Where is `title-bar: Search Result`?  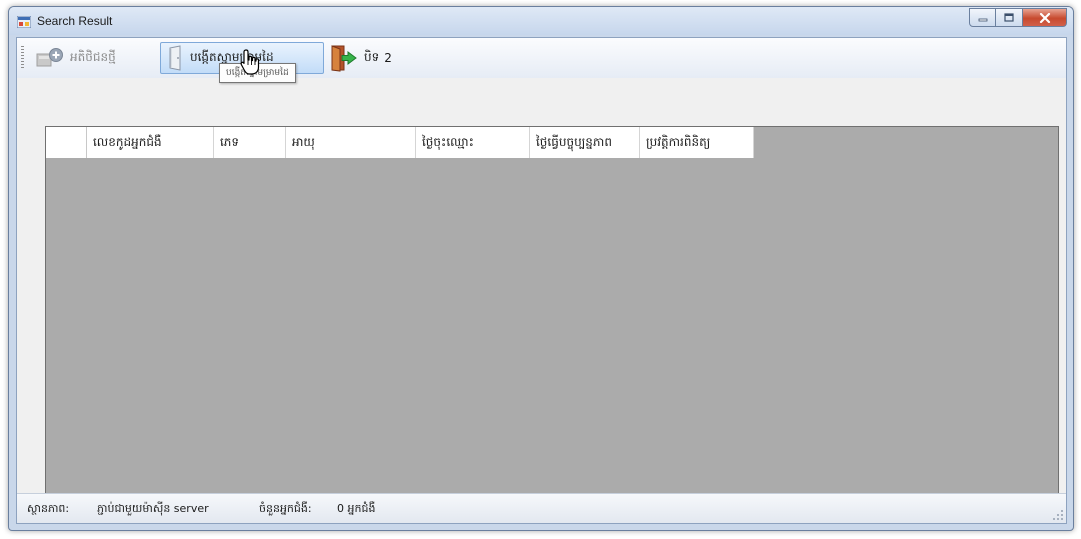 title-bar: Search Result is located at coordinates (541, 21).